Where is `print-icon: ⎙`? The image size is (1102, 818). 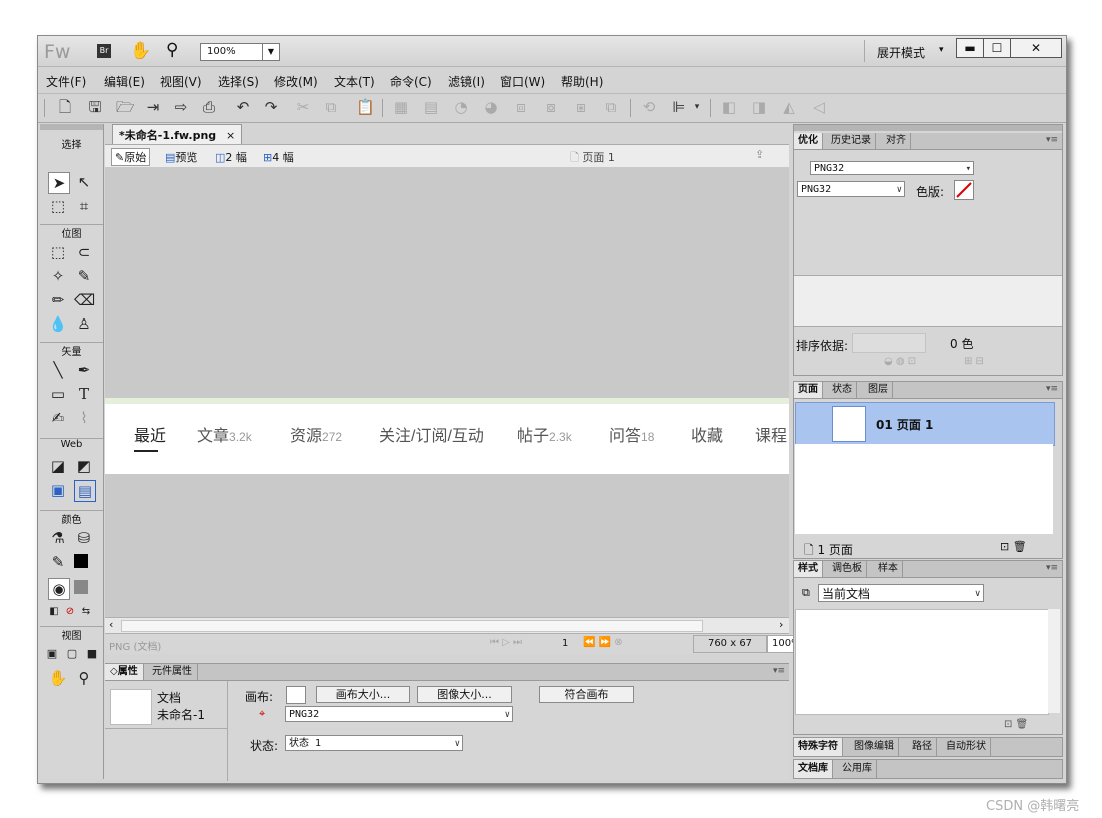 print-icon: ⎙ is located at coordinates (209, 107).